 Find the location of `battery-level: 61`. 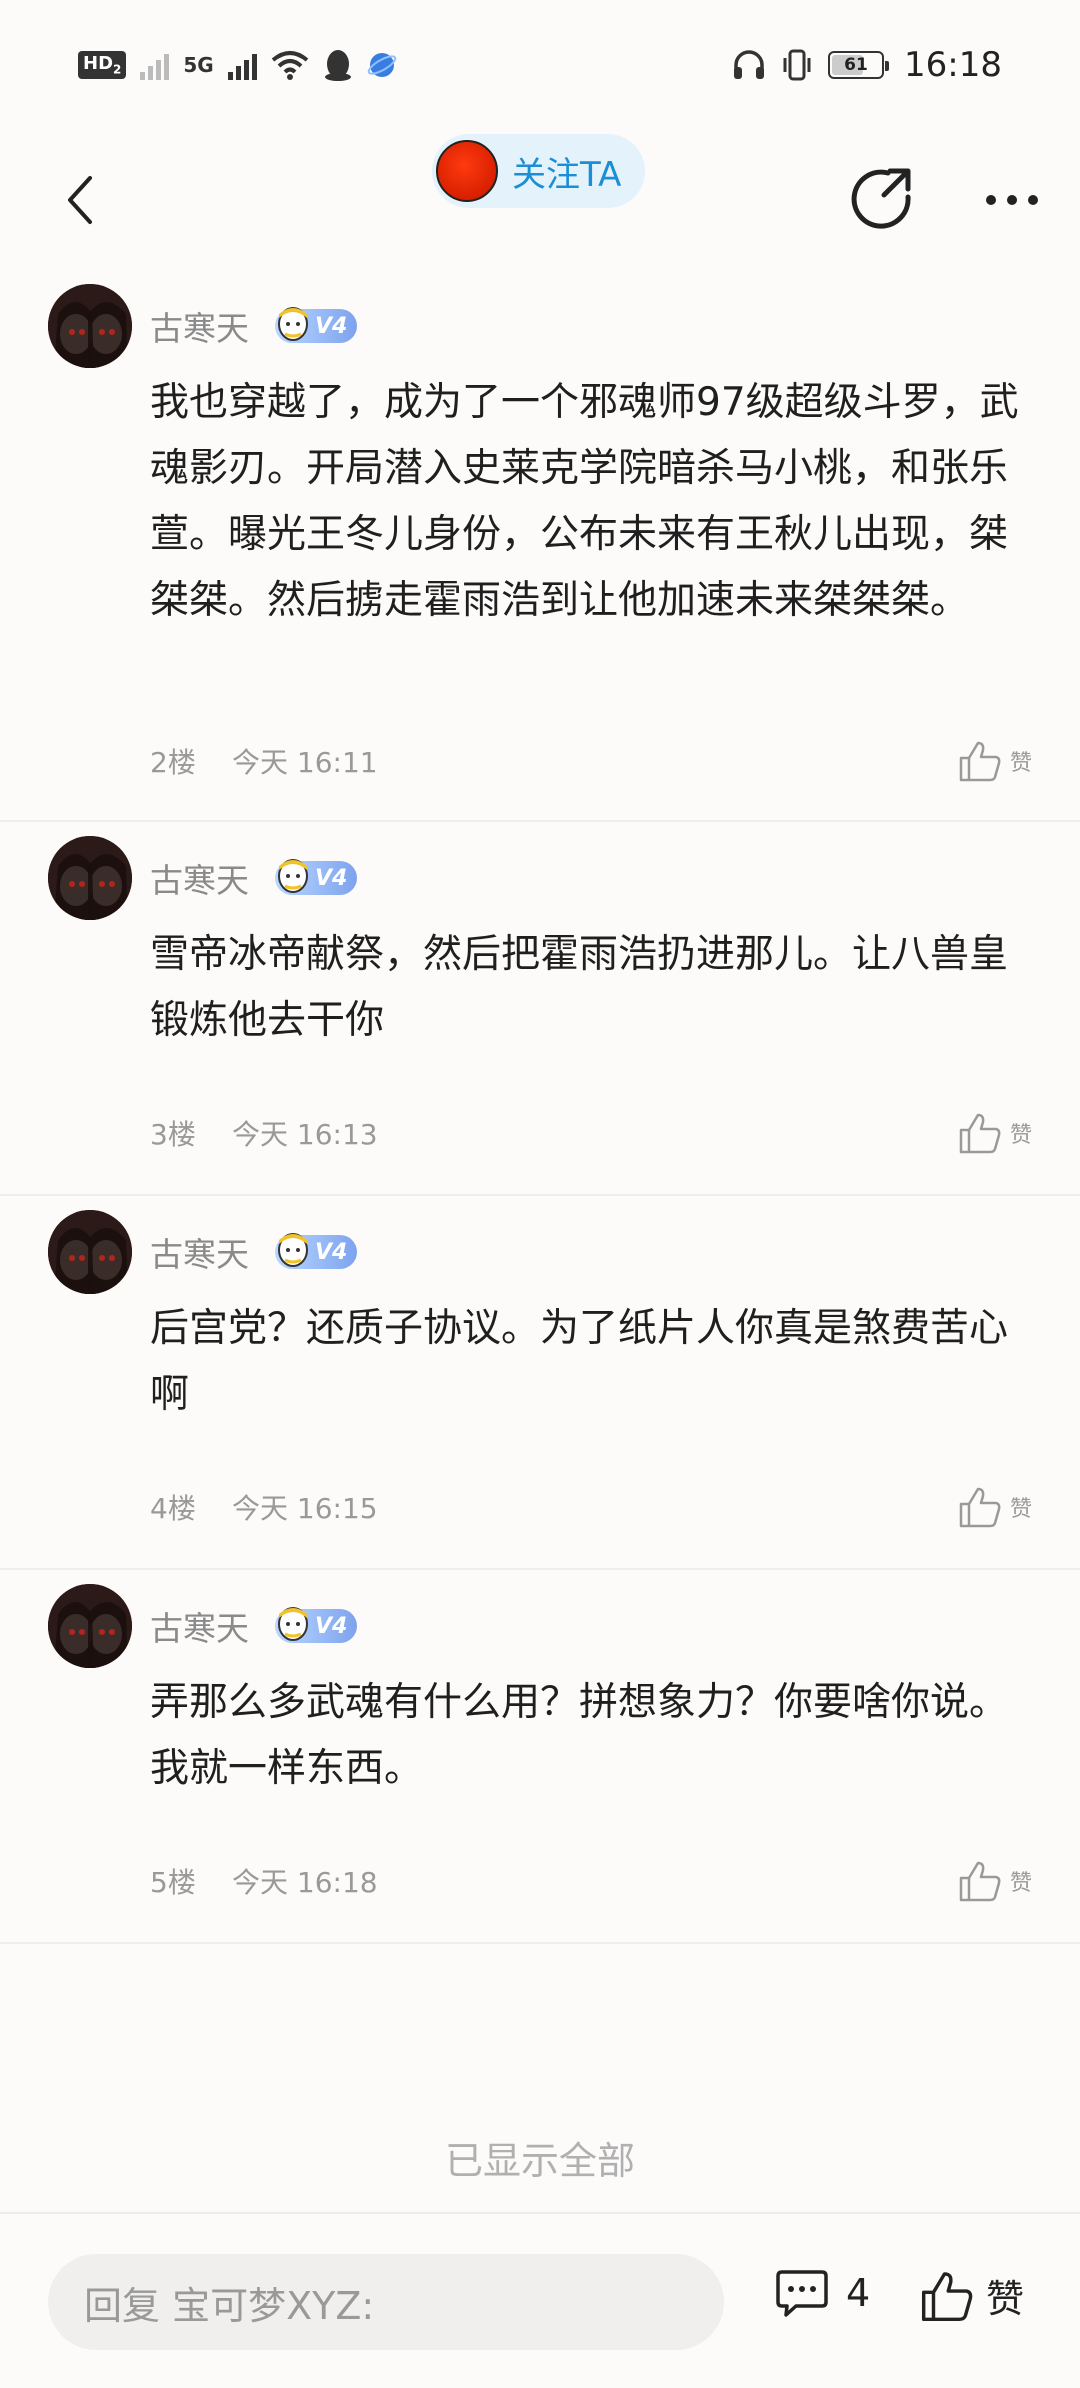

battery-level: 61 is located at coordinates (856, 65).